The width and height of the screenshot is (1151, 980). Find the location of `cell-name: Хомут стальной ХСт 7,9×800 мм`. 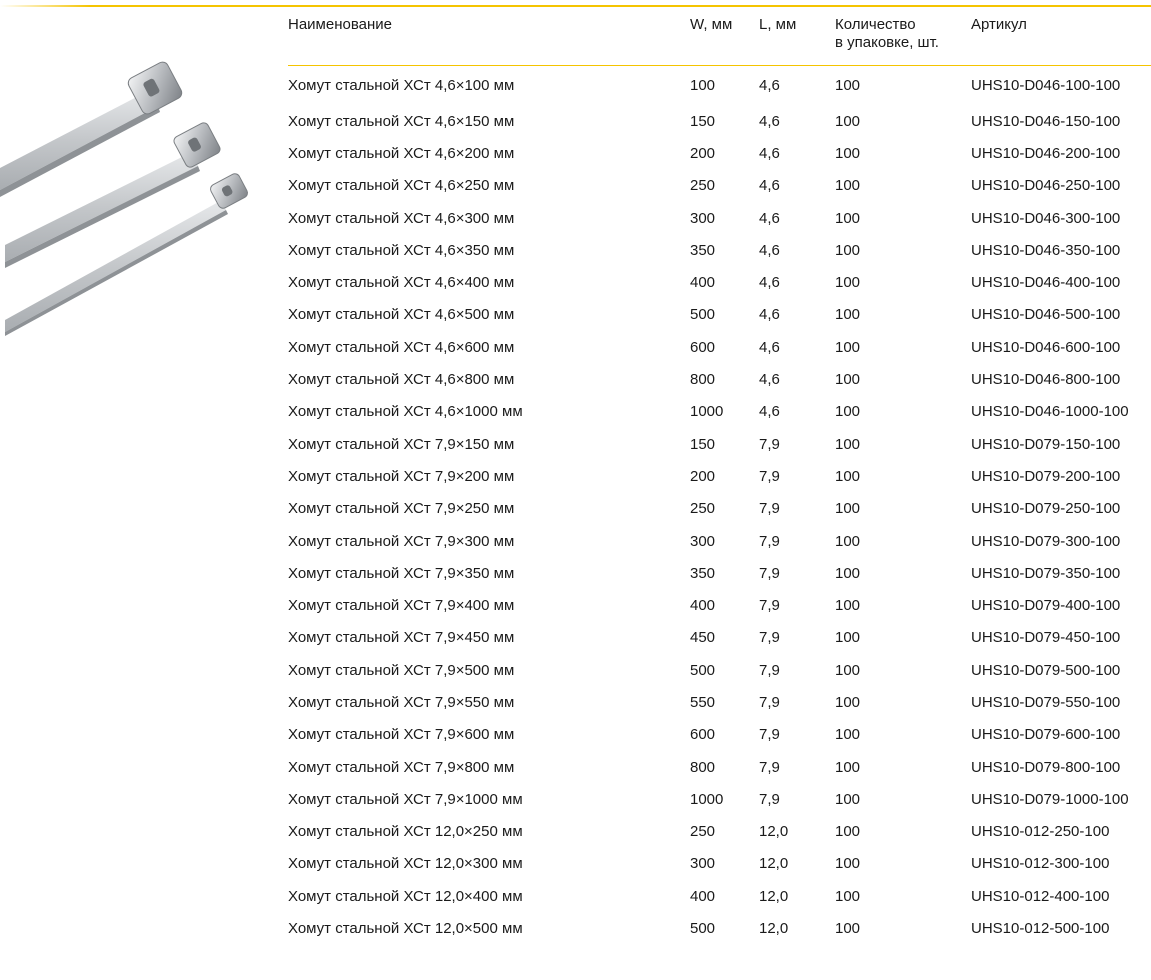

cell-name: Хомут стальной ХСт 7,9×800 мм is located at coordinates (401, 767).